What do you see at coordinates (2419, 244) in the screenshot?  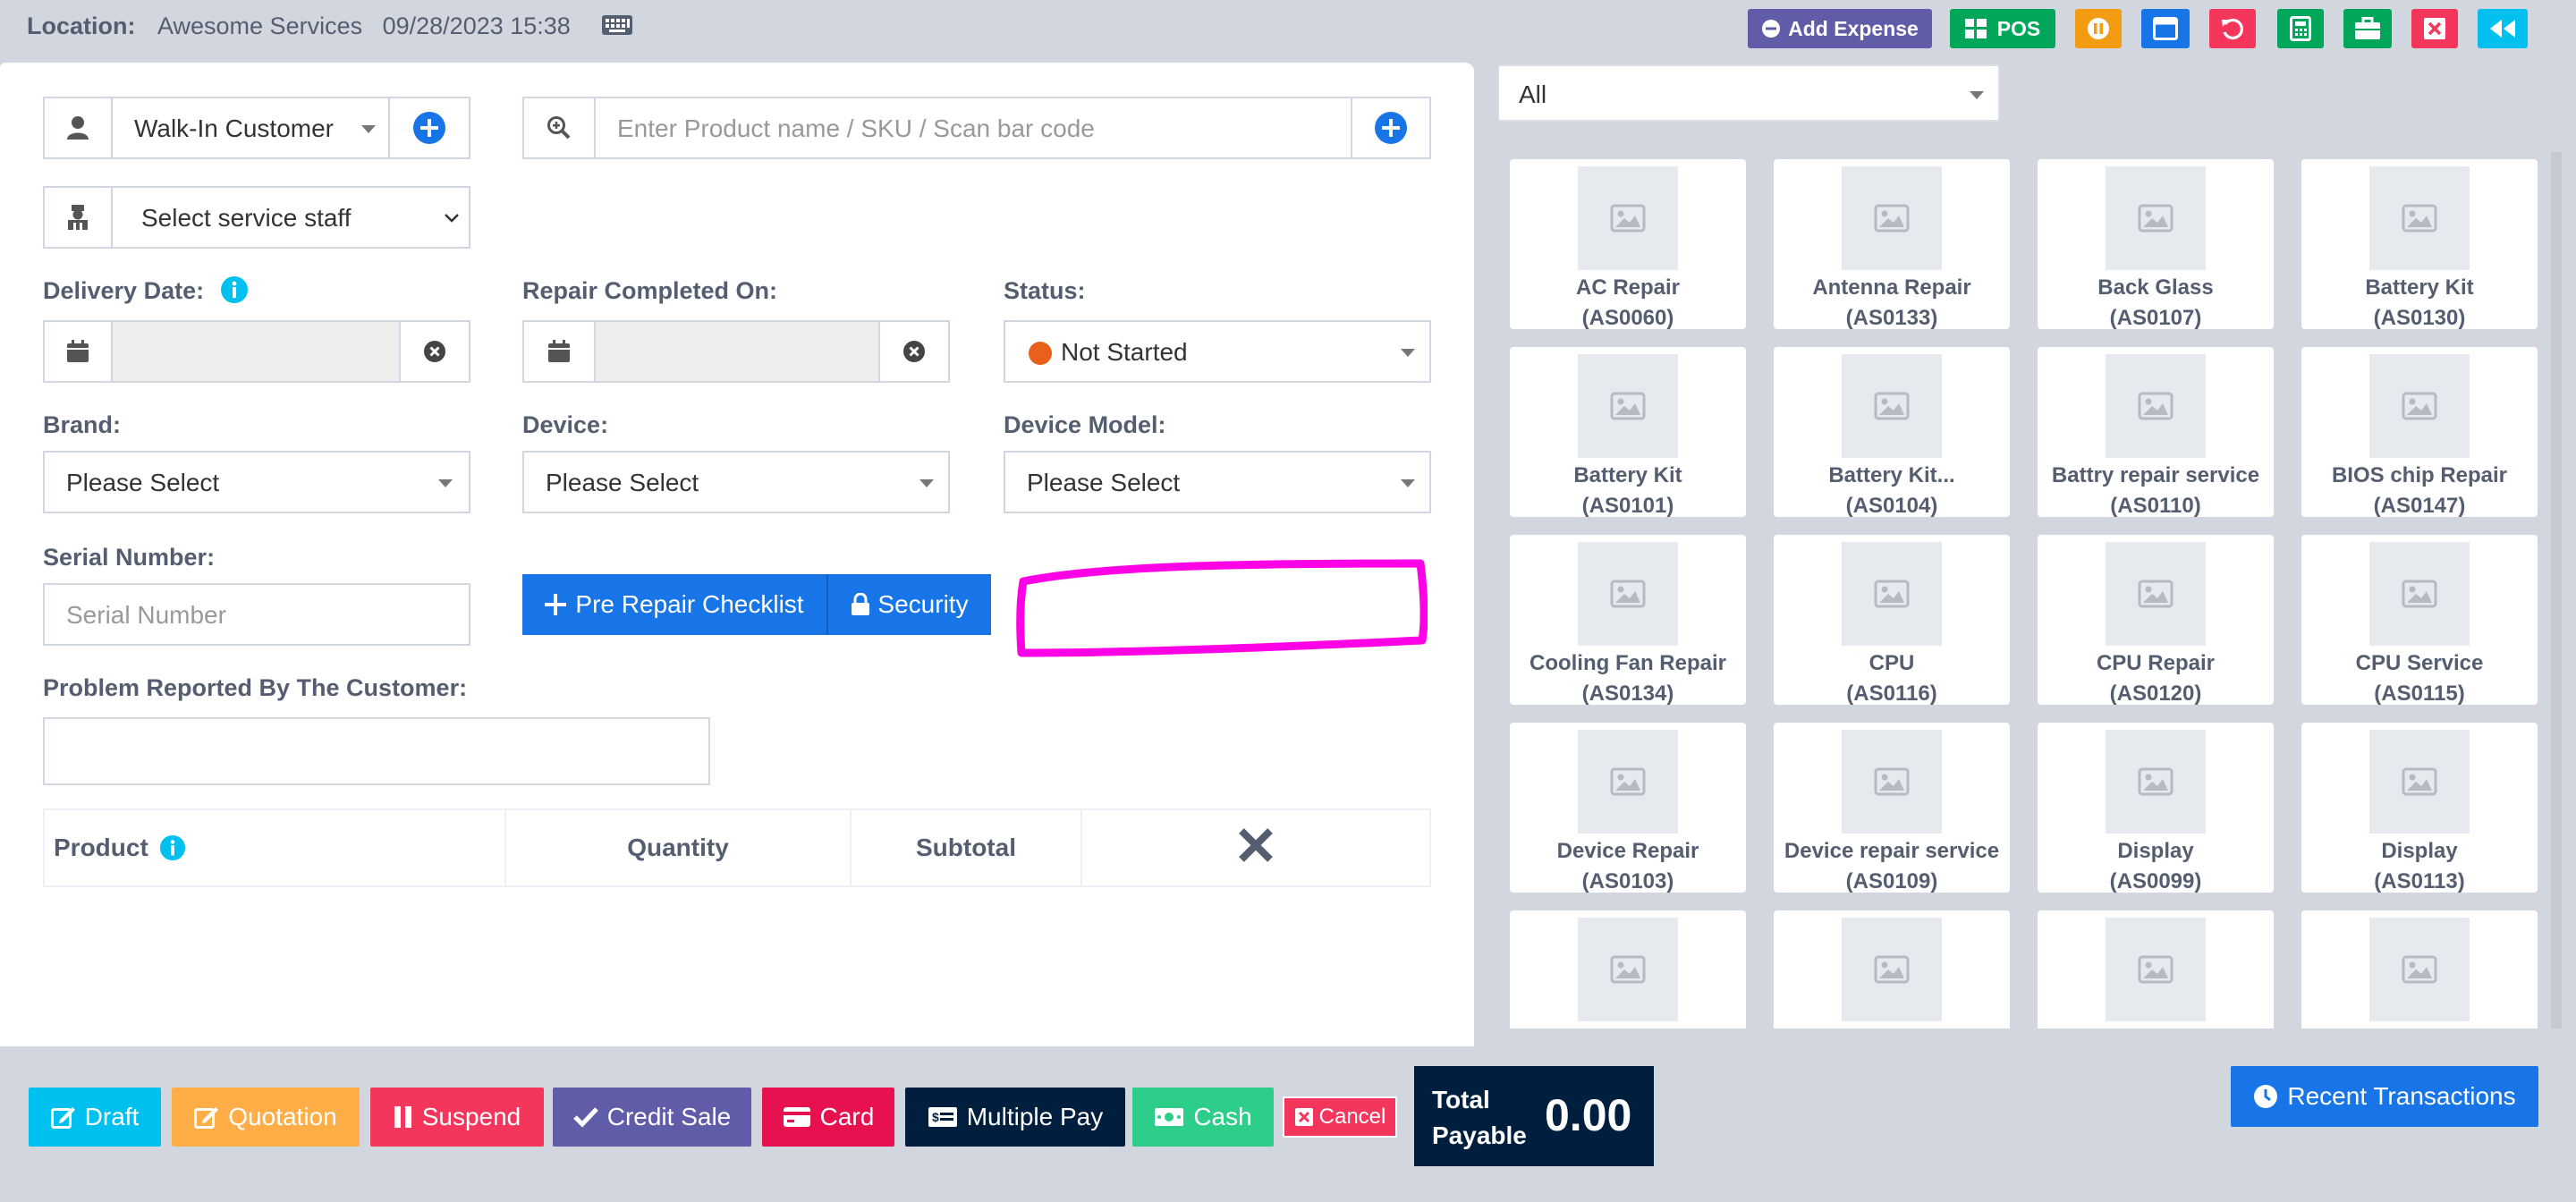 I see `product-card: Battery Kit (AS0130)` at bounding box center [2419, 244].